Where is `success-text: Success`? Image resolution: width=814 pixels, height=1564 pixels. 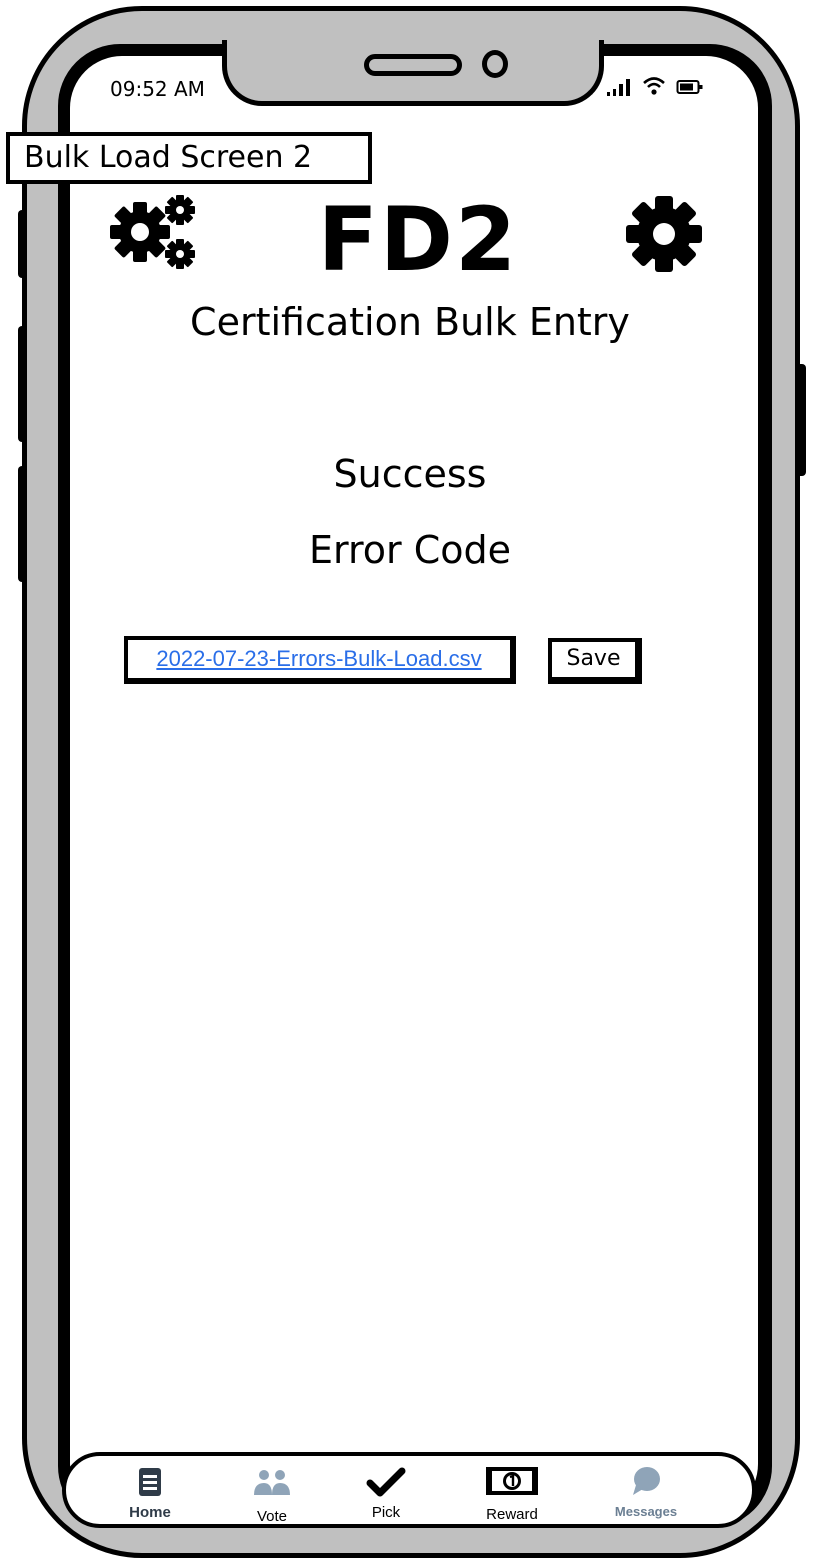
success-text: Success is located at coordinates (410, 474).